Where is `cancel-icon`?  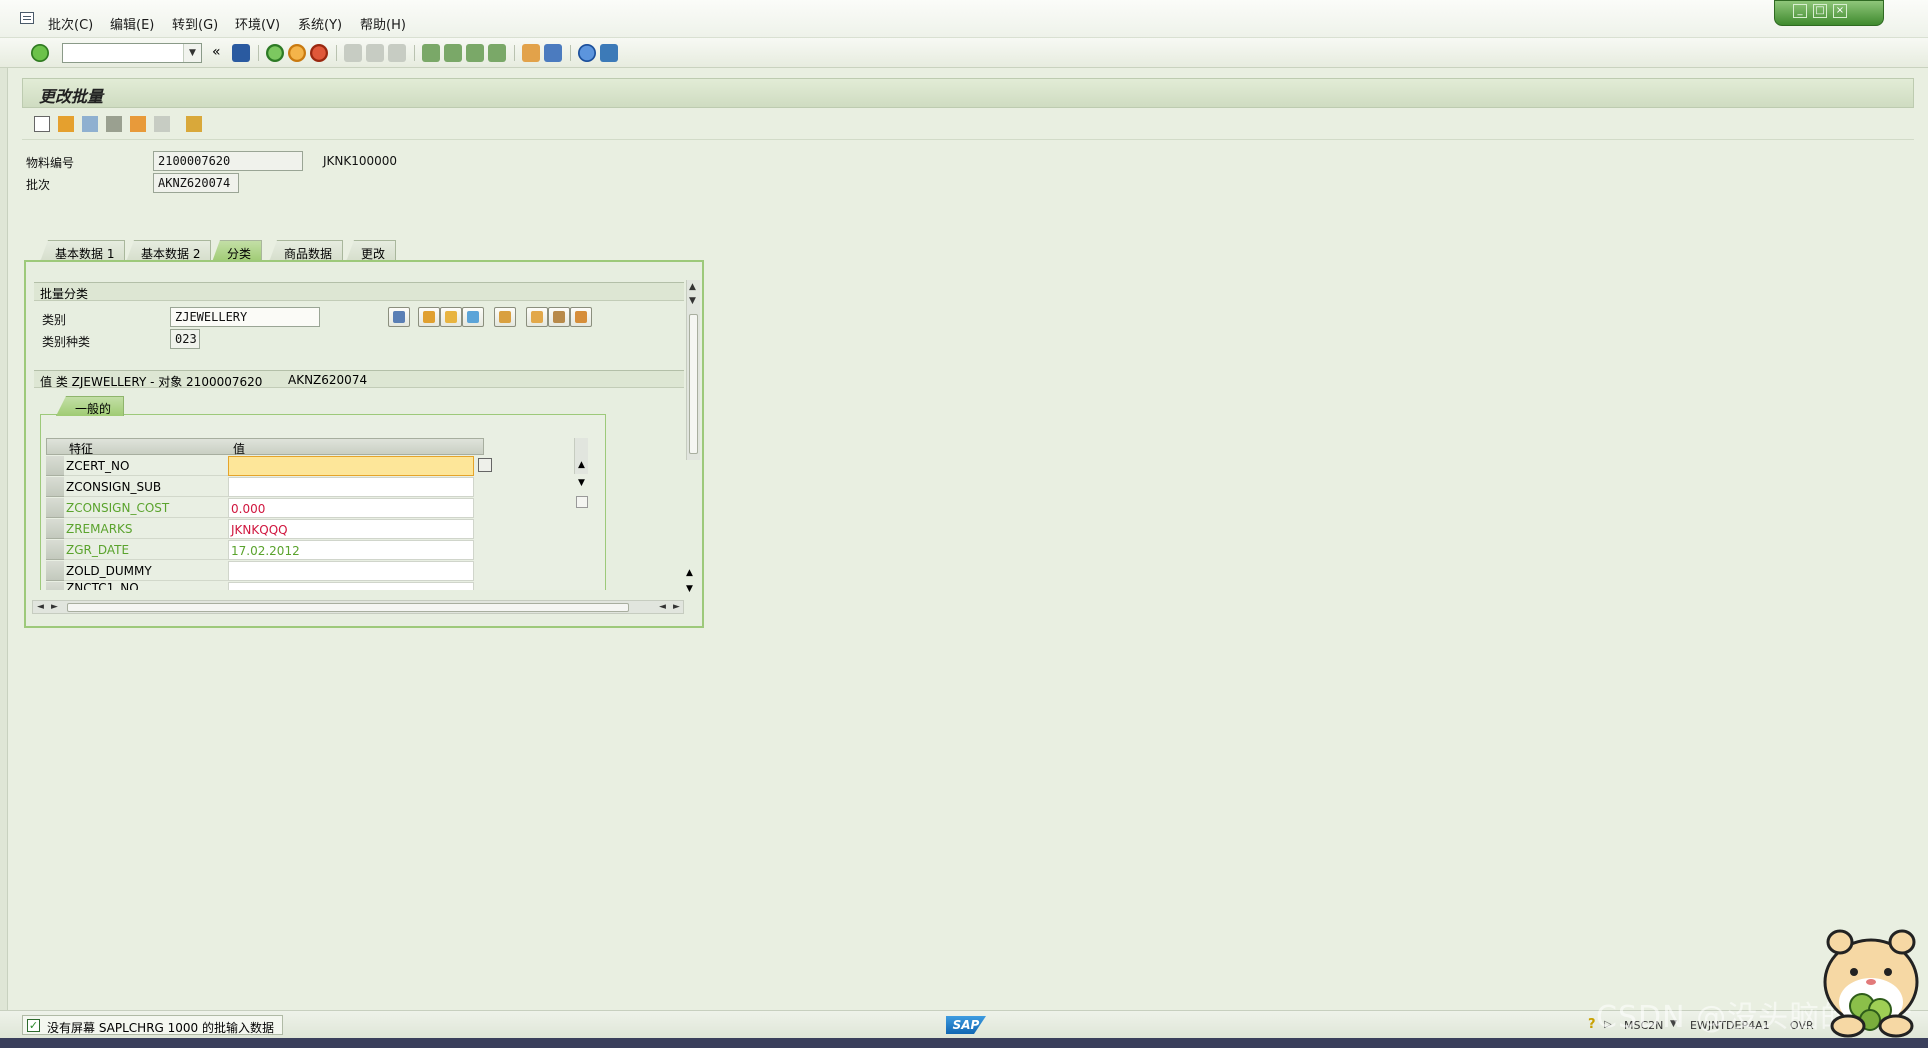 cancel-icon is located at coordinates (319, 53).